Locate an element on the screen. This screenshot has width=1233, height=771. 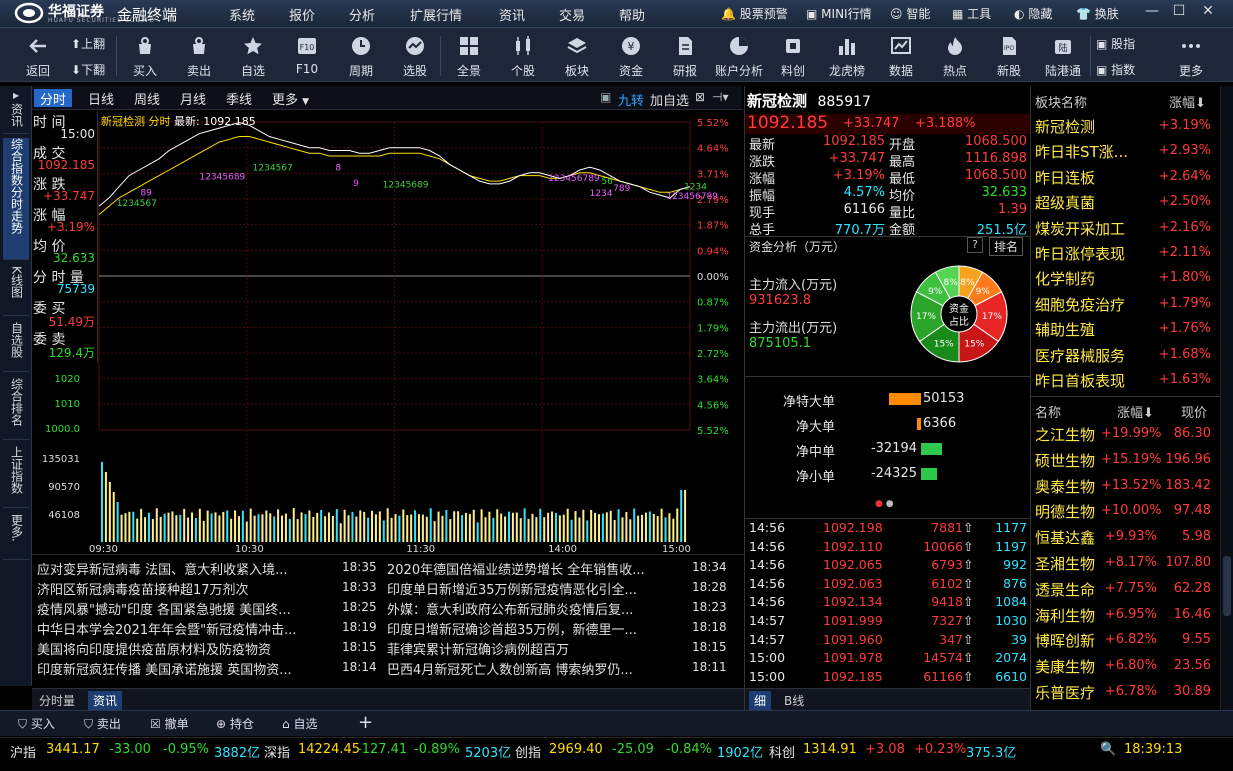
vertical-scrollbar is located at coordinates (1226, 398).